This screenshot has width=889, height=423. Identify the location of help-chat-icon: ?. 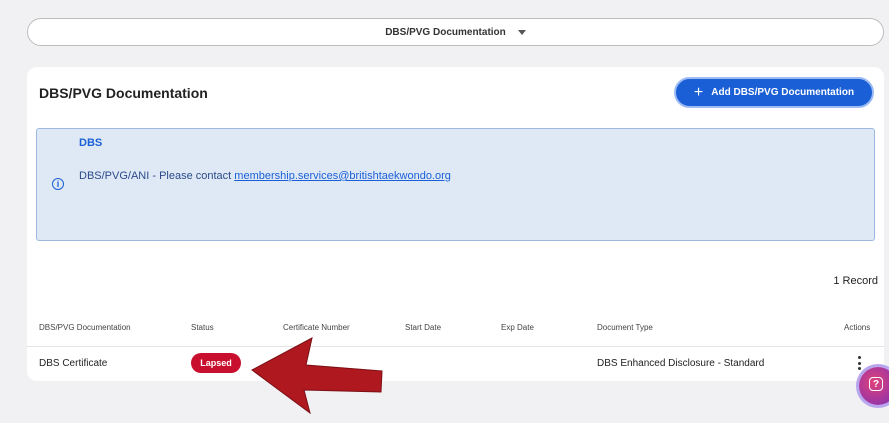
(876, 384).